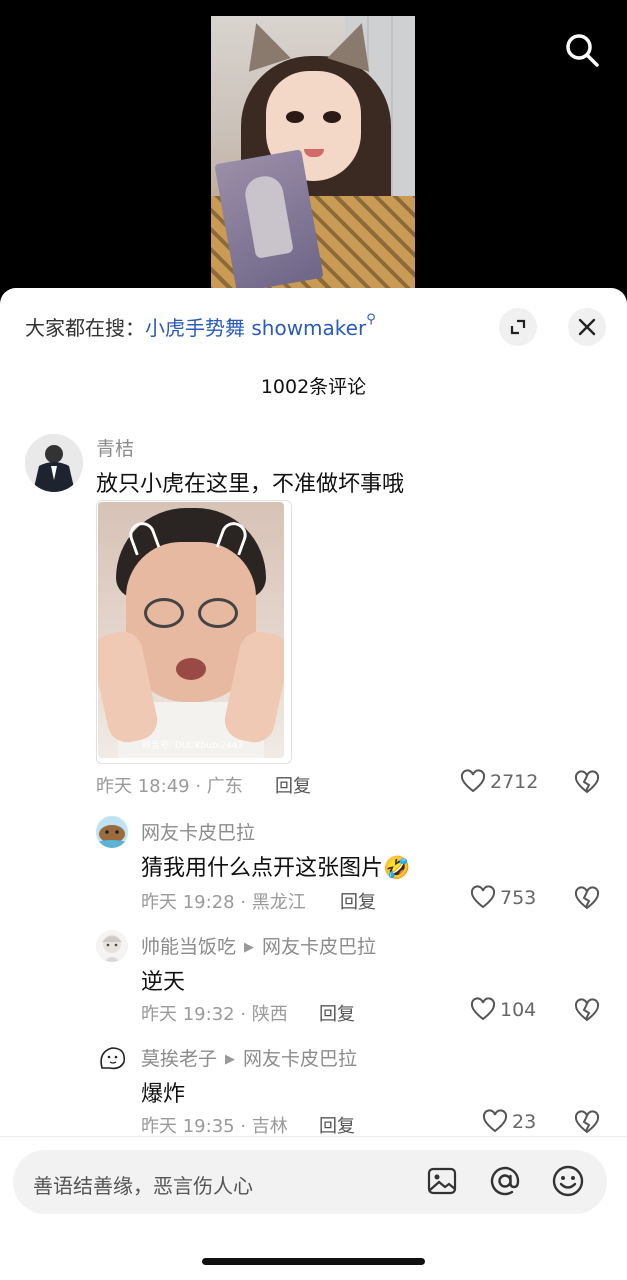 The height and width of the screenshot is (1280, 627). Describe the element at coordinates (310, 1182) in the screenshot. I see `comment-input: 善语结善缘，恶言伤人心` at that location.